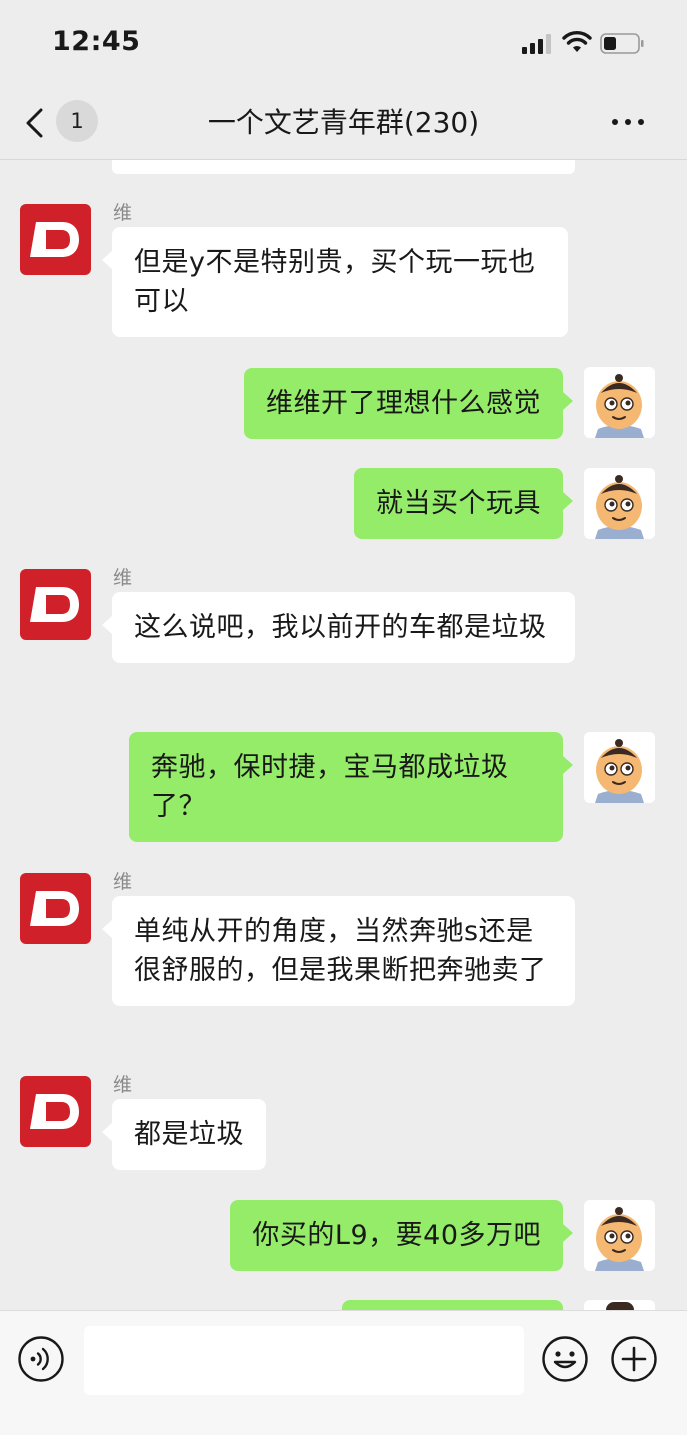 This screenshot has width=687, height=1435. Describe the element at coordinates (634, 1359) in the screenshot. I see `plus-circle-icon` at that location.